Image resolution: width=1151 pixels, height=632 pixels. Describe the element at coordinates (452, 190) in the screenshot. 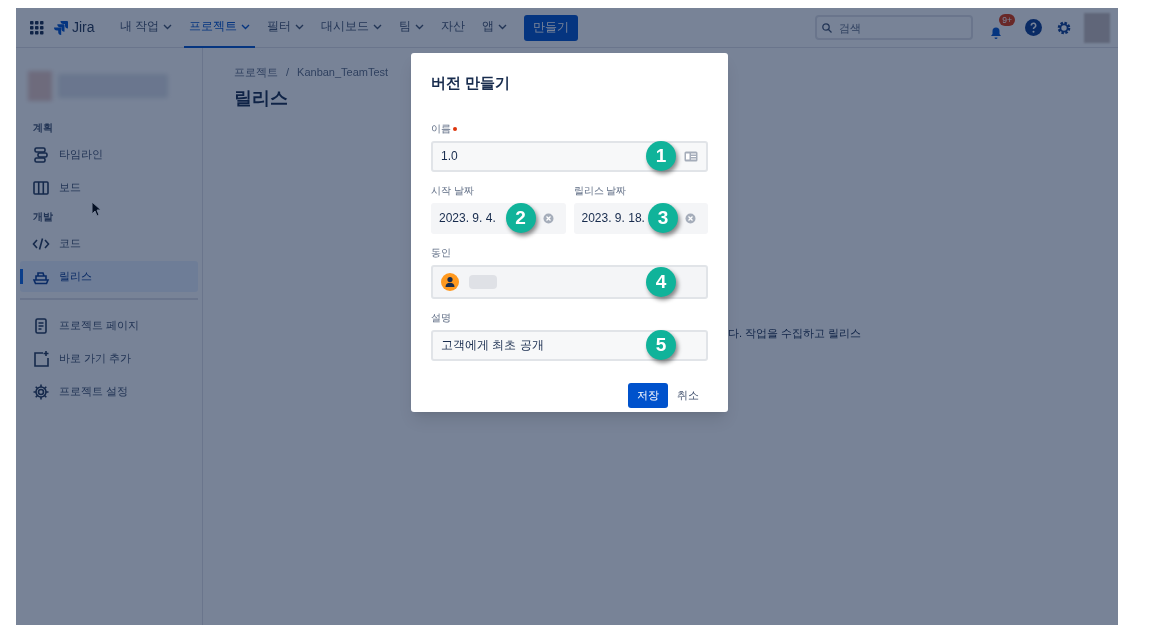

I see `field-label: 시작 날짜` at that location.